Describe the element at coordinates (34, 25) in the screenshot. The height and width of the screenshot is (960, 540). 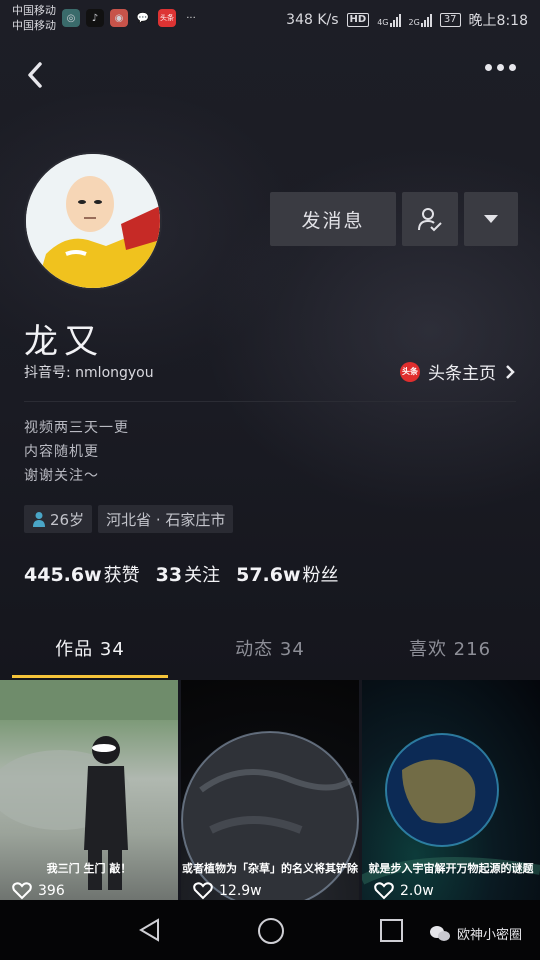
I see `carrier-2: 中国移动` at that location.